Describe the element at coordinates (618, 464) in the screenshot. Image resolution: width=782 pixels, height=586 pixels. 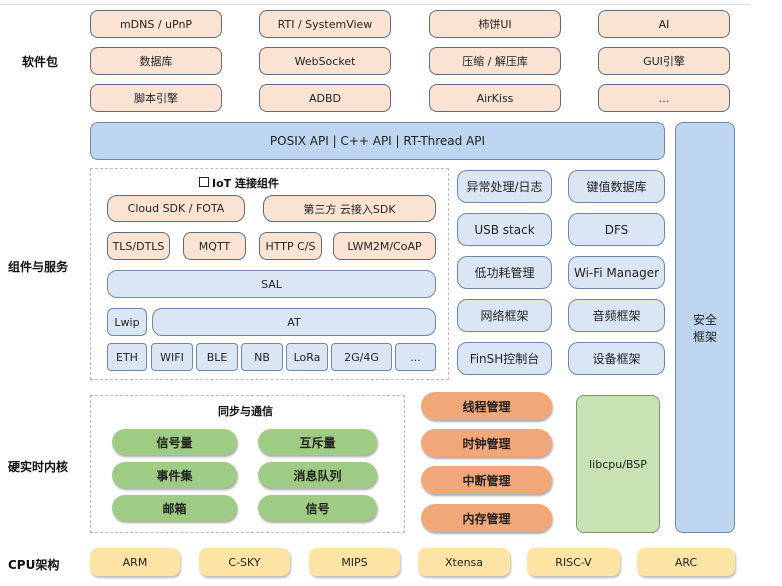
I see `libcpu-box: libcpu/BSP` at that location.